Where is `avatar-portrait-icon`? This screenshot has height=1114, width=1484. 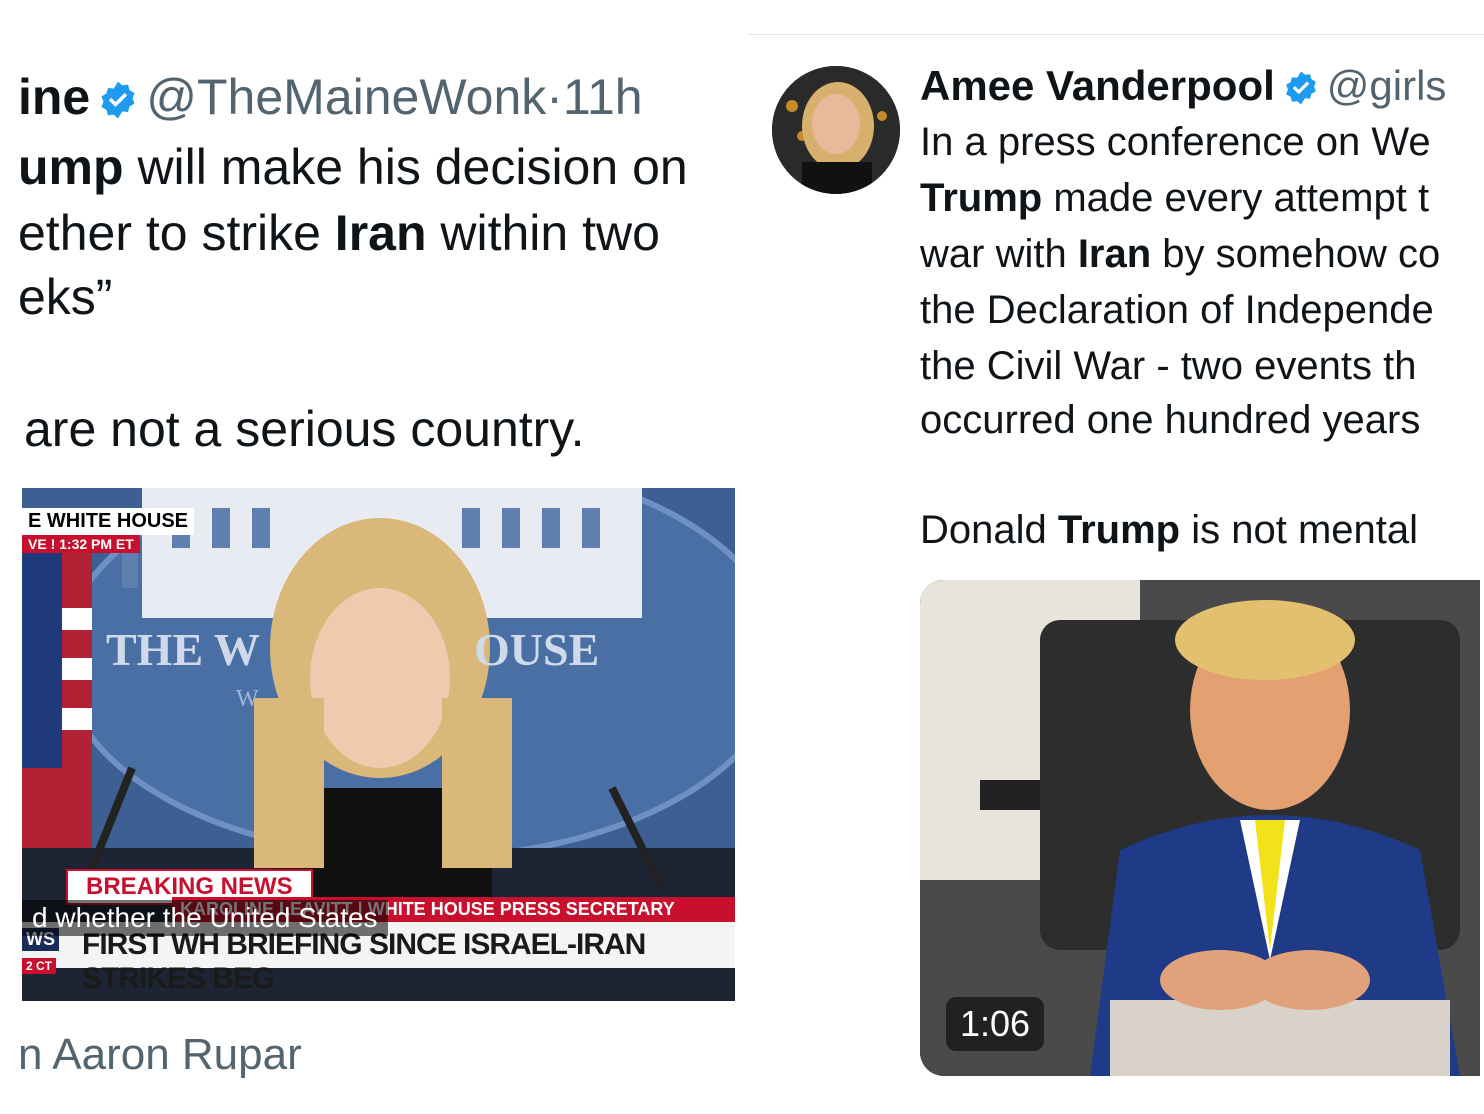 avatar-portrait-icon is located at coordinates (836, 130).